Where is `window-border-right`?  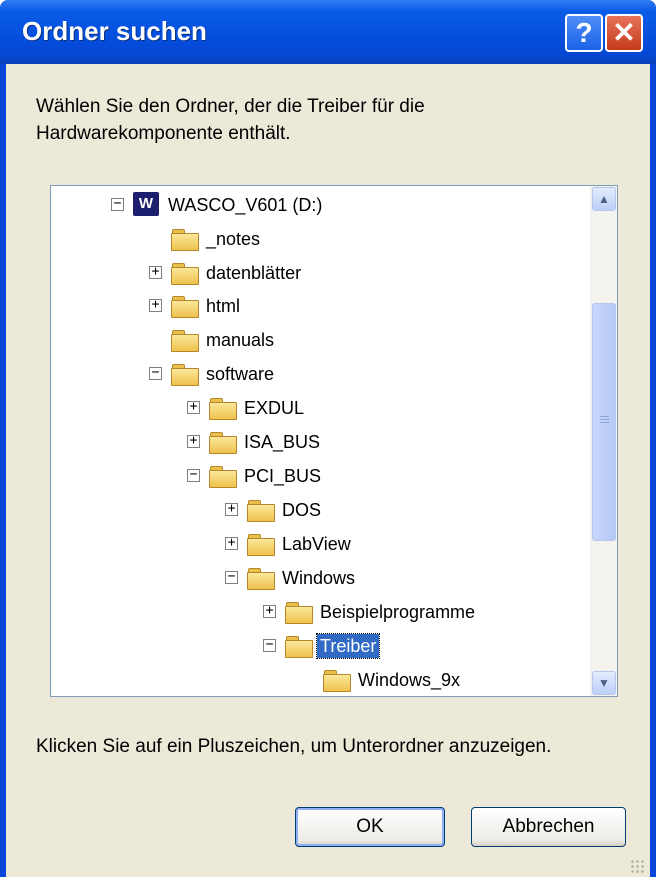
window-border-right is located at coordinates (653, 470).